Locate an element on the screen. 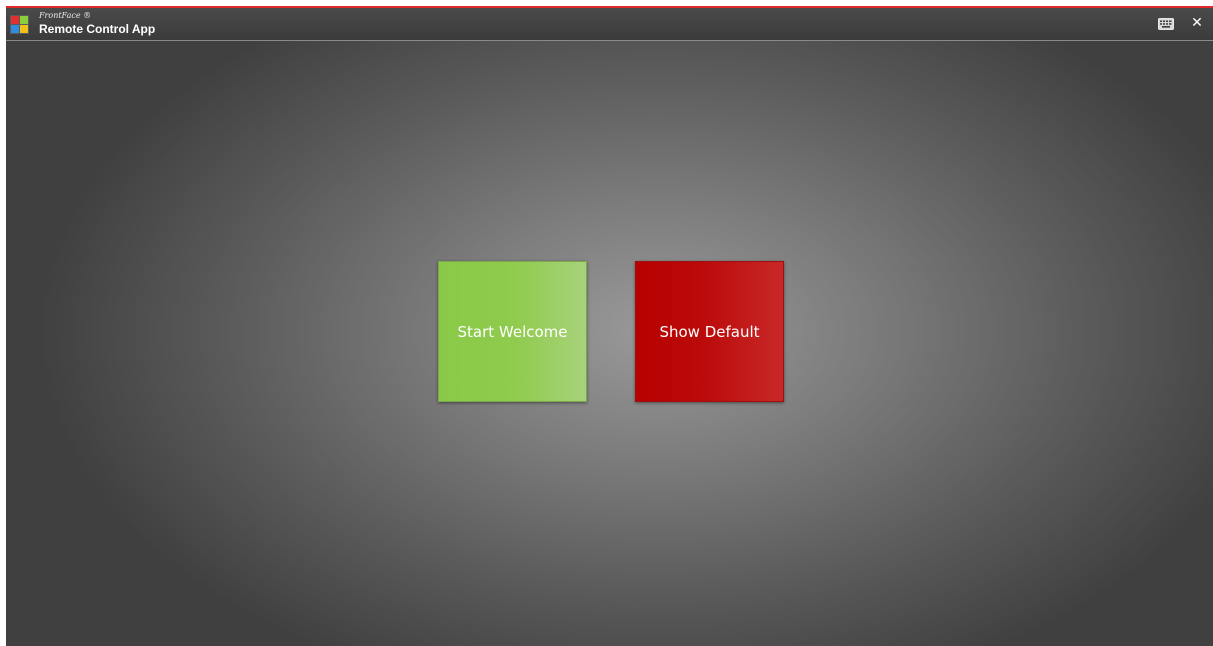  title-bar: FrontFace ® Remote Control App ✕ is located at coordinates (609, 24).